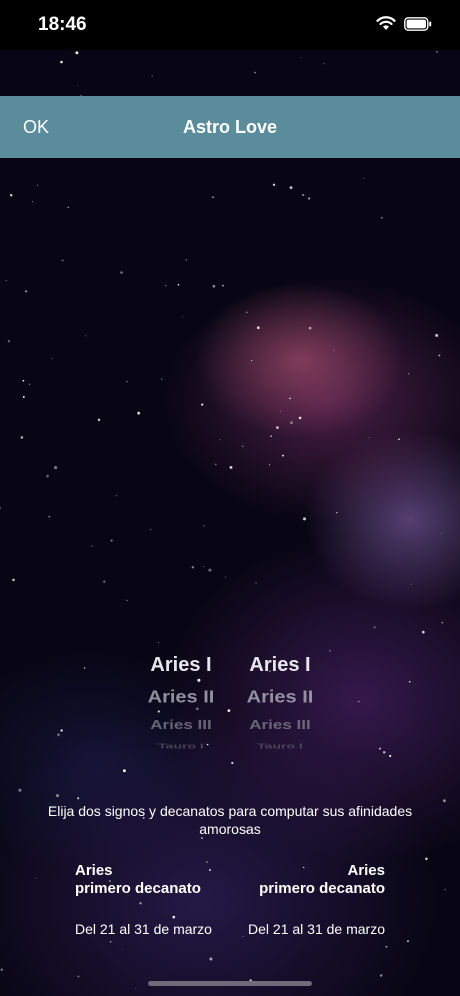  What do you see at coordinates (316, 929) in the screenshot?
I see `selection-right-dates: Del 21 al 31 de marzo` at bounding box center [316, 929].